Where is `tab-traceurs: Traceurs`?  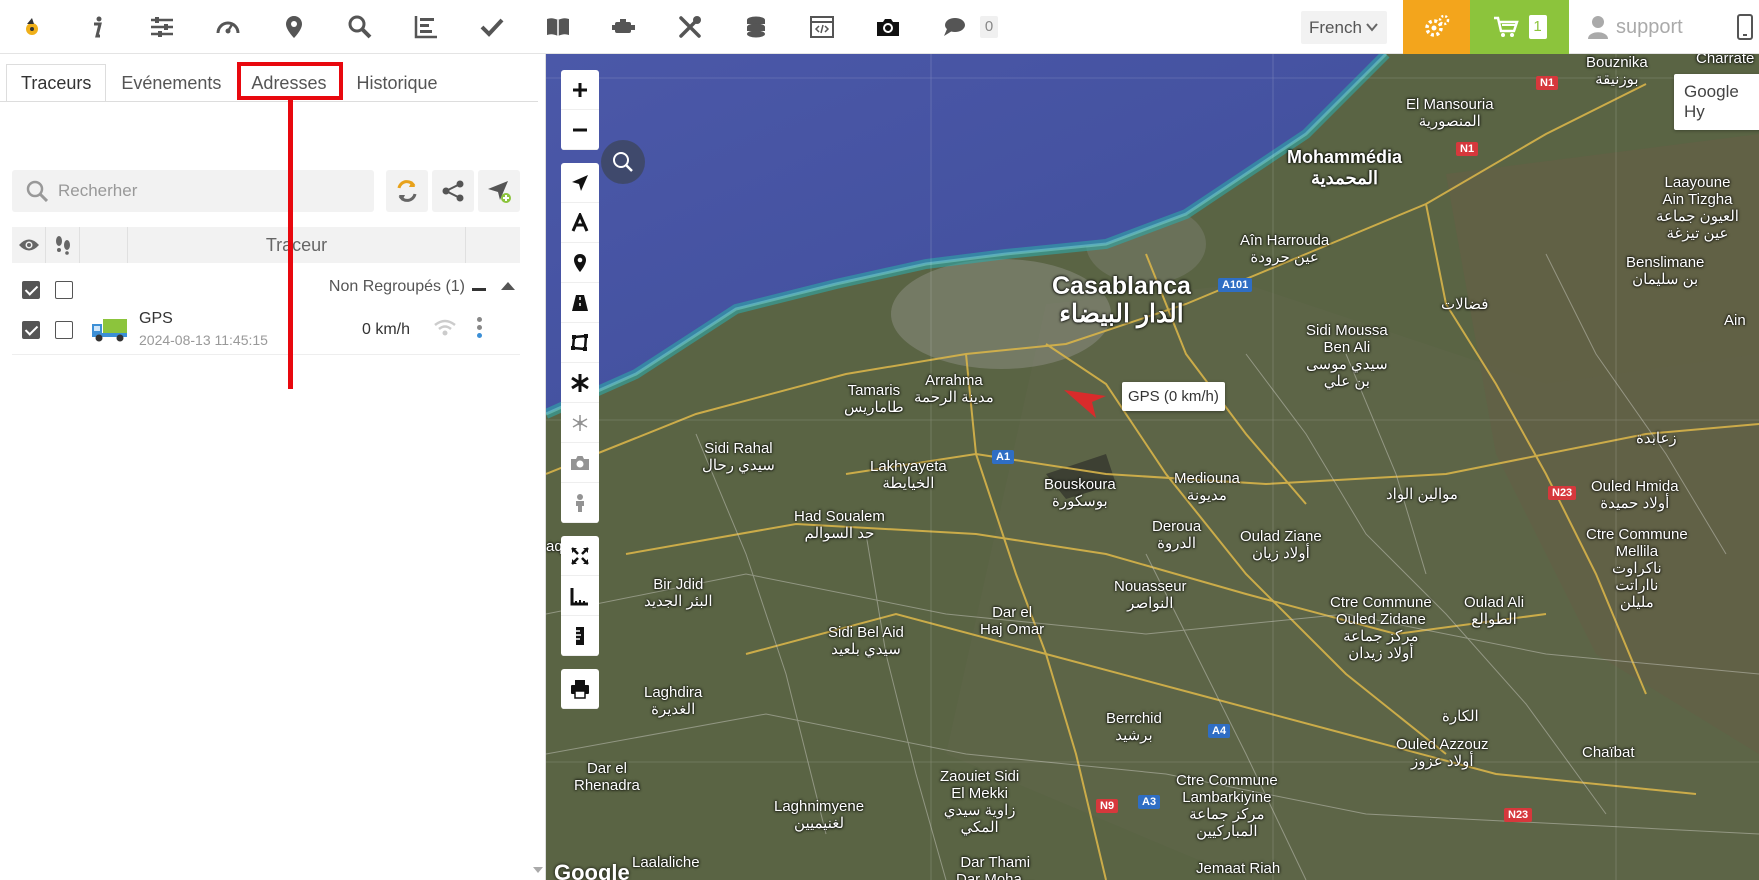
tab-traceurs: Traceurs is located at coordinates (56, 83).